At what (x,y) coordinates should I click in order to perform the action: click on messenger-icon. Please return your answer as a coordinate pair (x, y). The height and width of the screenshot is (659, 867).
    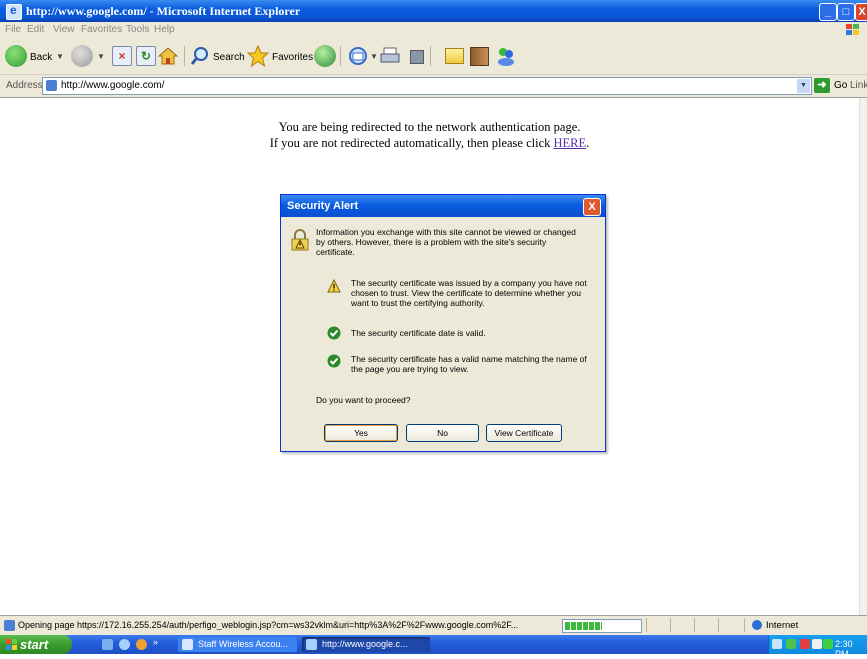
    Looking at the image, I should click on (506, 56).